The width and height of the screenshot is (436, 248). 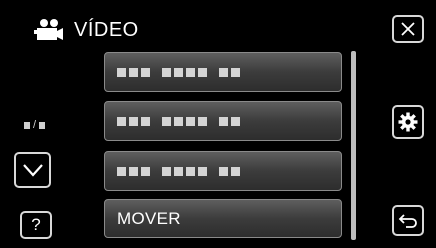 I want to click on video-camera-icon, so click(x=49, y=30).